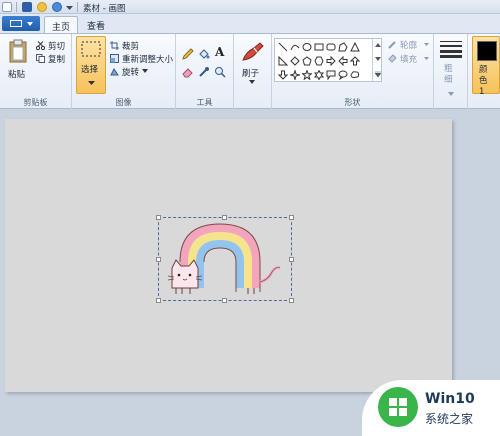 This screenshot has width=500, height=436. Describe the element at coordinates (250, 7) in the screenshot. I see `title-bar: 素材 - 画图` at that location.